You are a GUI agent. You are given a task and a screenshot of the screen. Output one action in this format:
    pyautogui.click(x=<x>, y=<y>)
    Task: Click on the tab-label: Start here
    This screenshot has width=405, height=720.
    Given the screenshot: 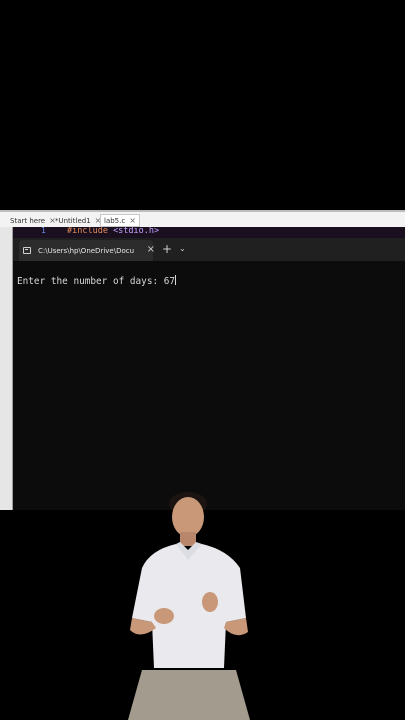 What is the action you would take?
    pyautogui.click(x=28, y=220)
    